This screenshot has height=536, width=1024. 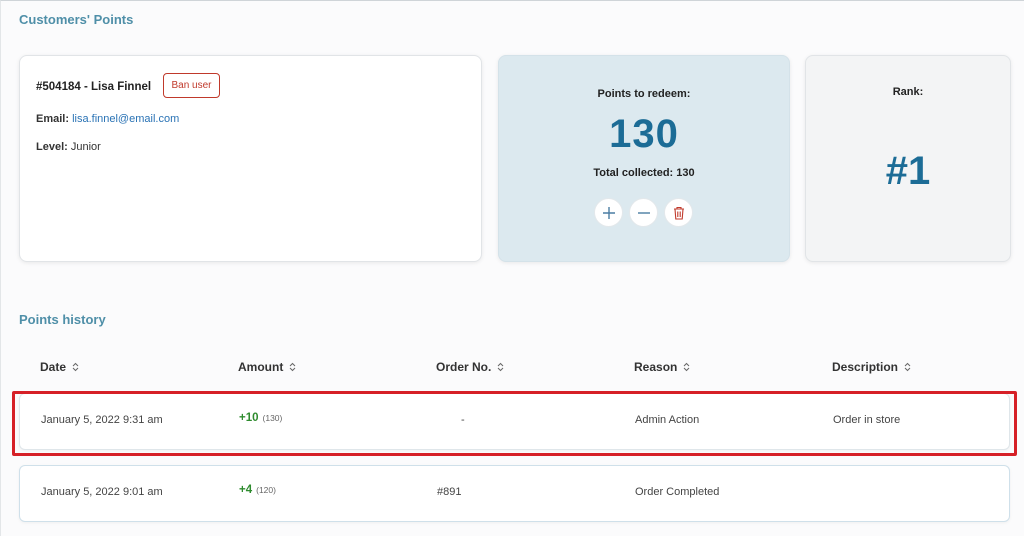 I want to click on plus-icon, so click(x=608, y=212).